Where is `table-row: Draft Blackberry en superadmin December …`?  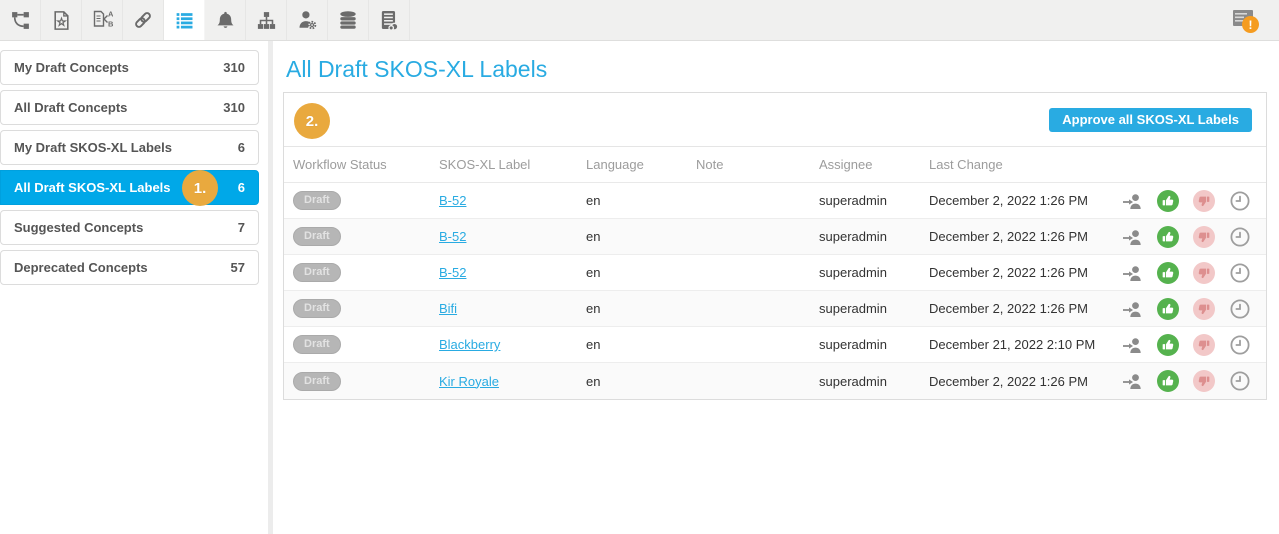
table-row: Draft Blackberry en superadmin December … is located at coordinates (775, 345).